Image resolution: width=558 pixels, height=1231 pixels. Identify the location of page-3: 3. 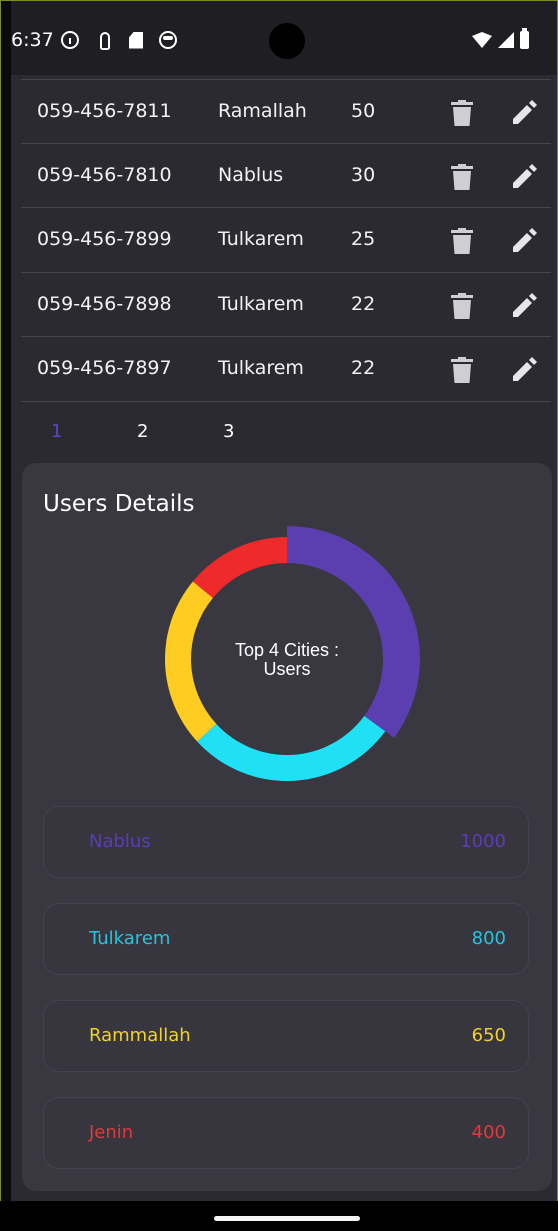
(266, 431).